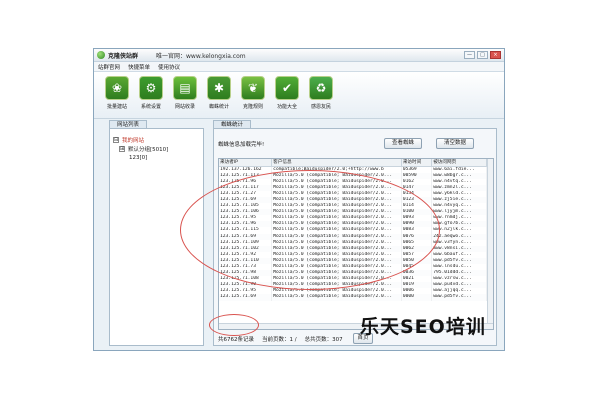  Describe the element at coordinates (455, 143) in the screenshot. I see `clear-data-button: 清空数据` at that location.